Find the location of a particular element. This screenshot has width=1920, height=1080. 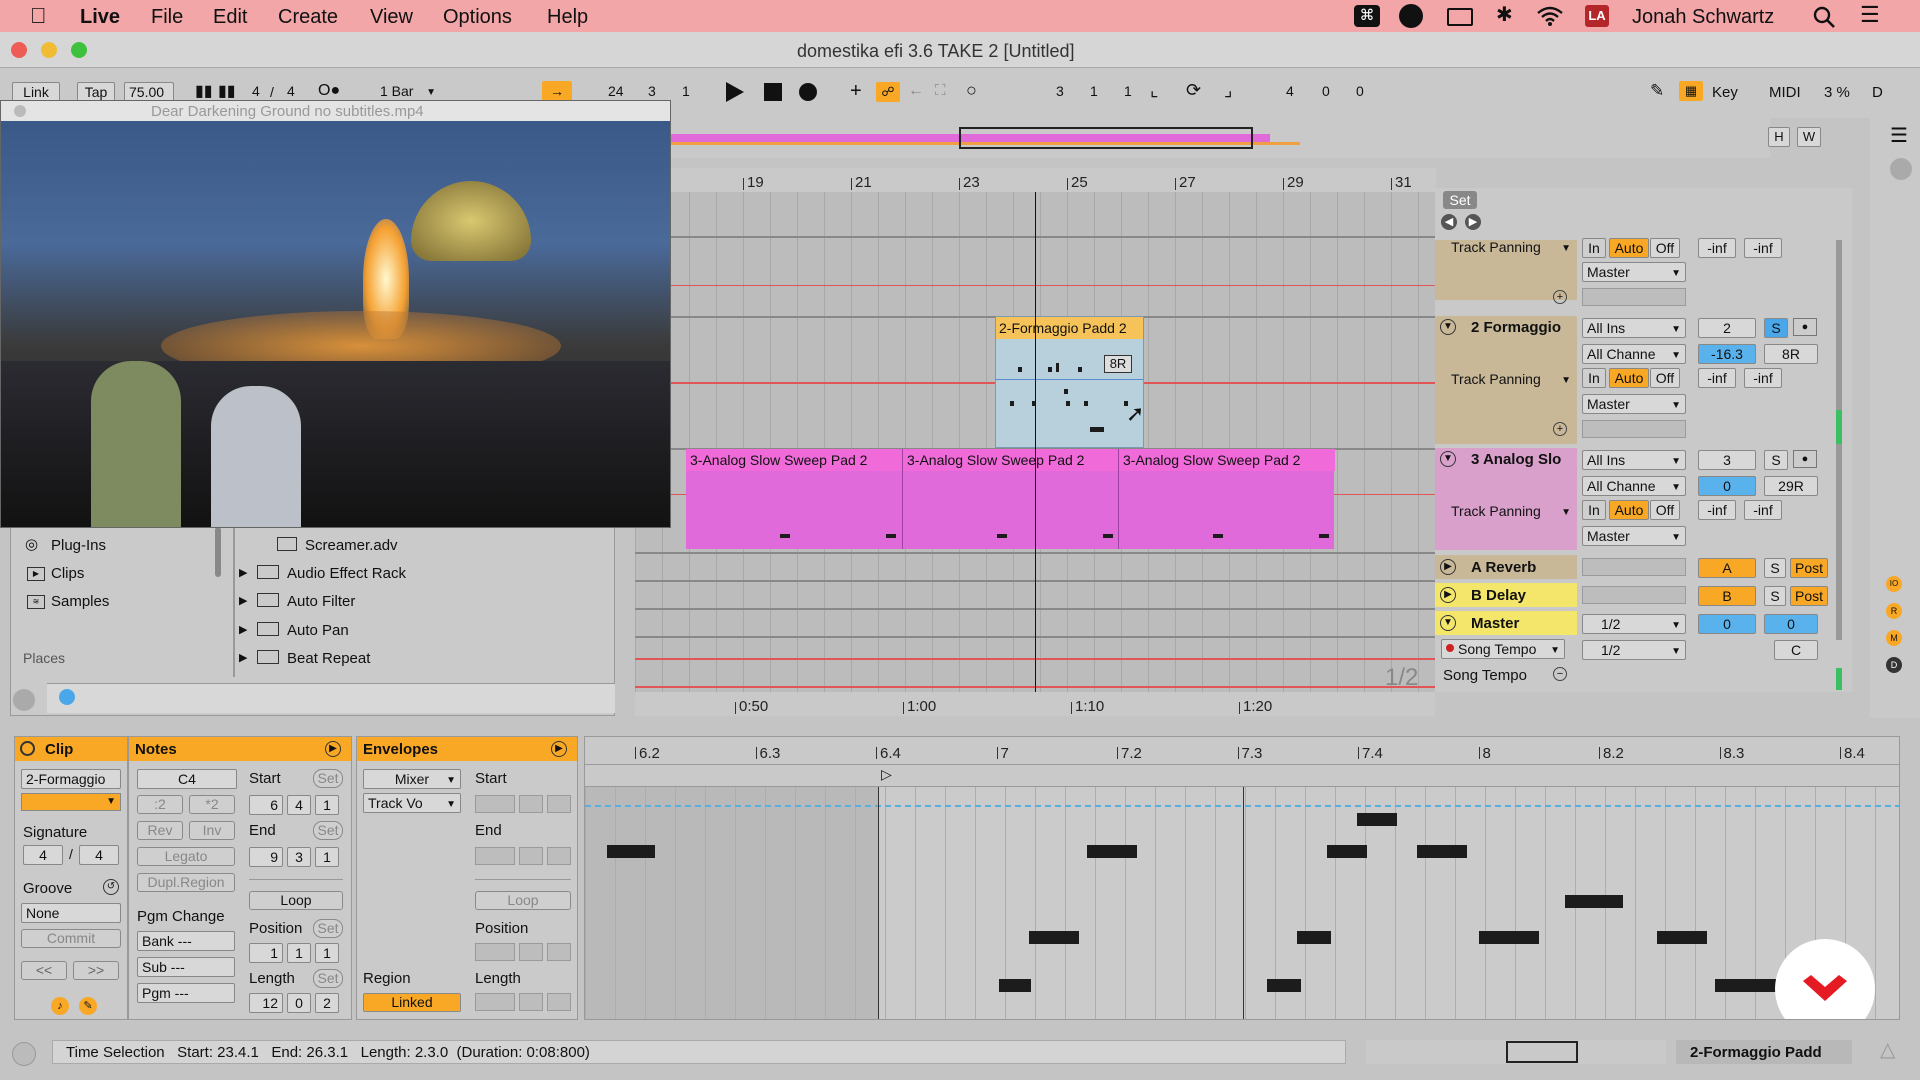

returns-toggle-icon: R is located at coordinates (1894, 611).